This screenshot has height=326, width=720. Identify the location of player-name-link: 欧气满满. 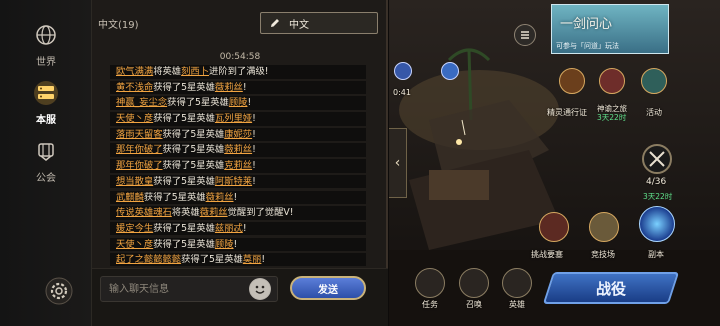
(134, 71).